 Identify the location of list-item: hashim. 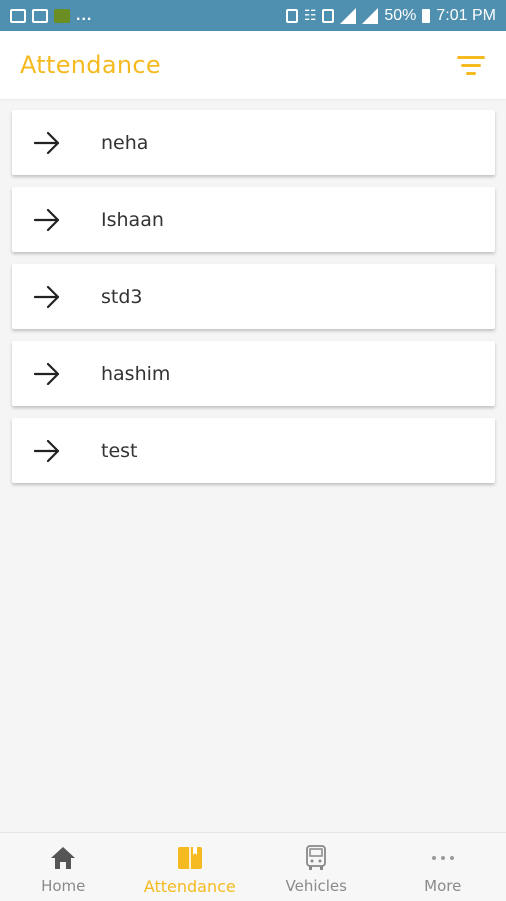
(253, 373).